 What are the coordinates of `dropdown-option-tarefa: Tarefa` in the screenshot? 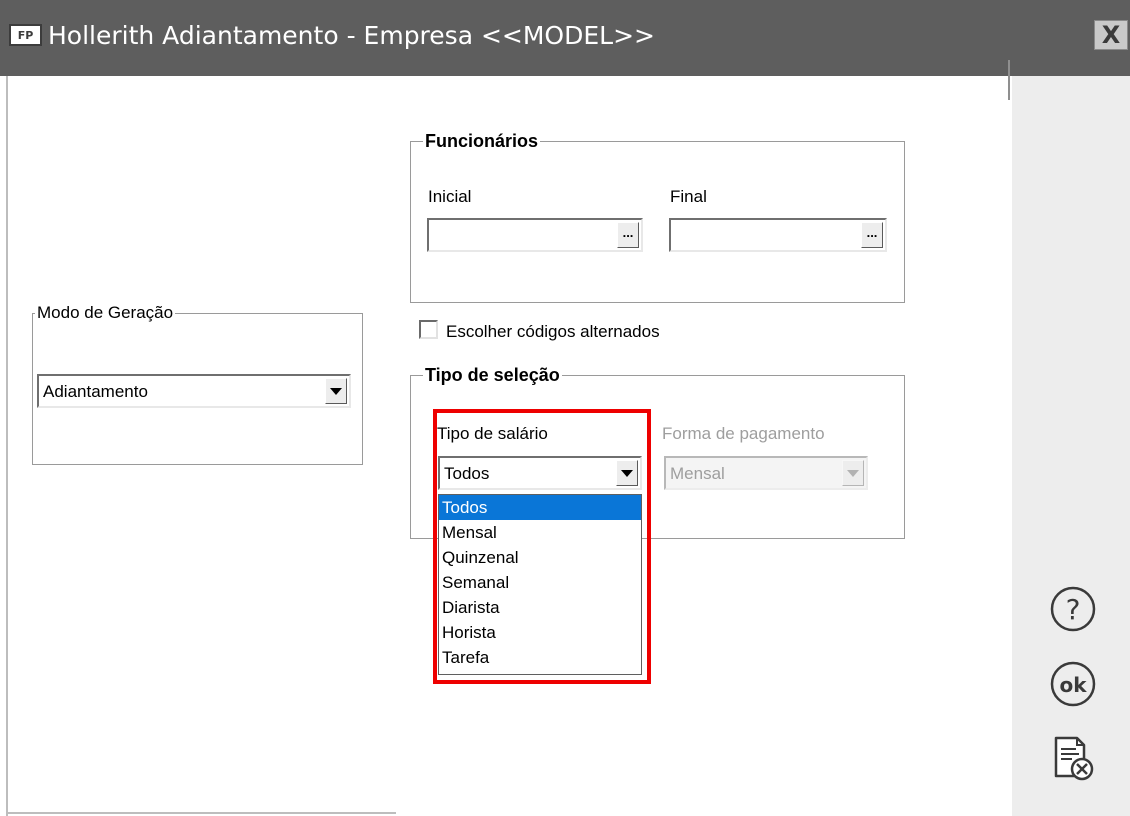 It's located at (540, 657).